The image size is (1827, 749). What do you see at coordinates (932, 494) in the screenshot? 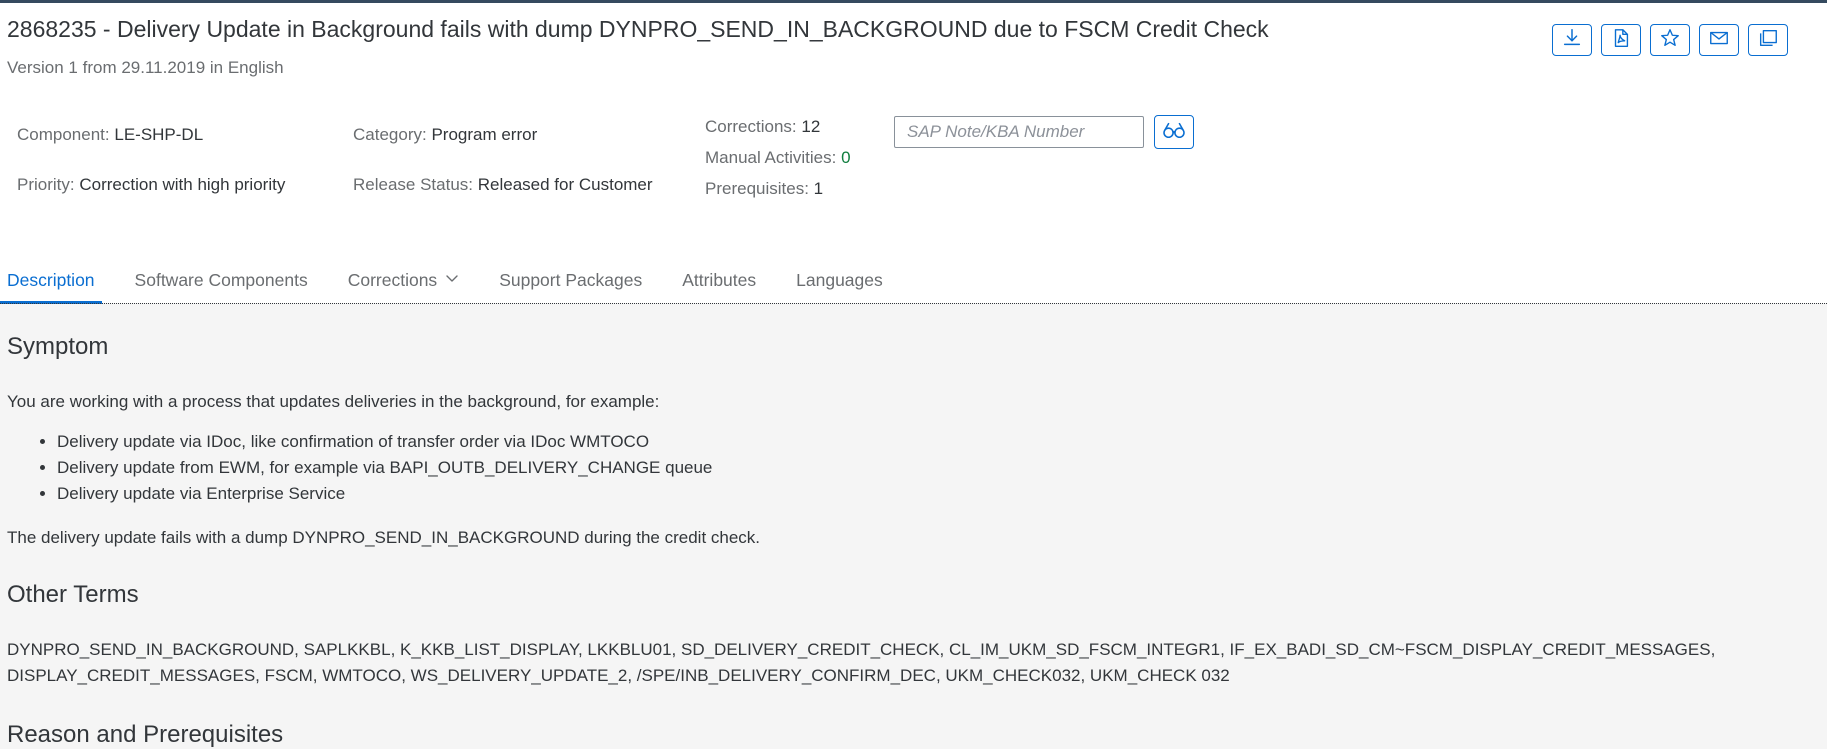
I see `list-item: Delivery update via Enterprise Service` at bounding box center [932, 494].